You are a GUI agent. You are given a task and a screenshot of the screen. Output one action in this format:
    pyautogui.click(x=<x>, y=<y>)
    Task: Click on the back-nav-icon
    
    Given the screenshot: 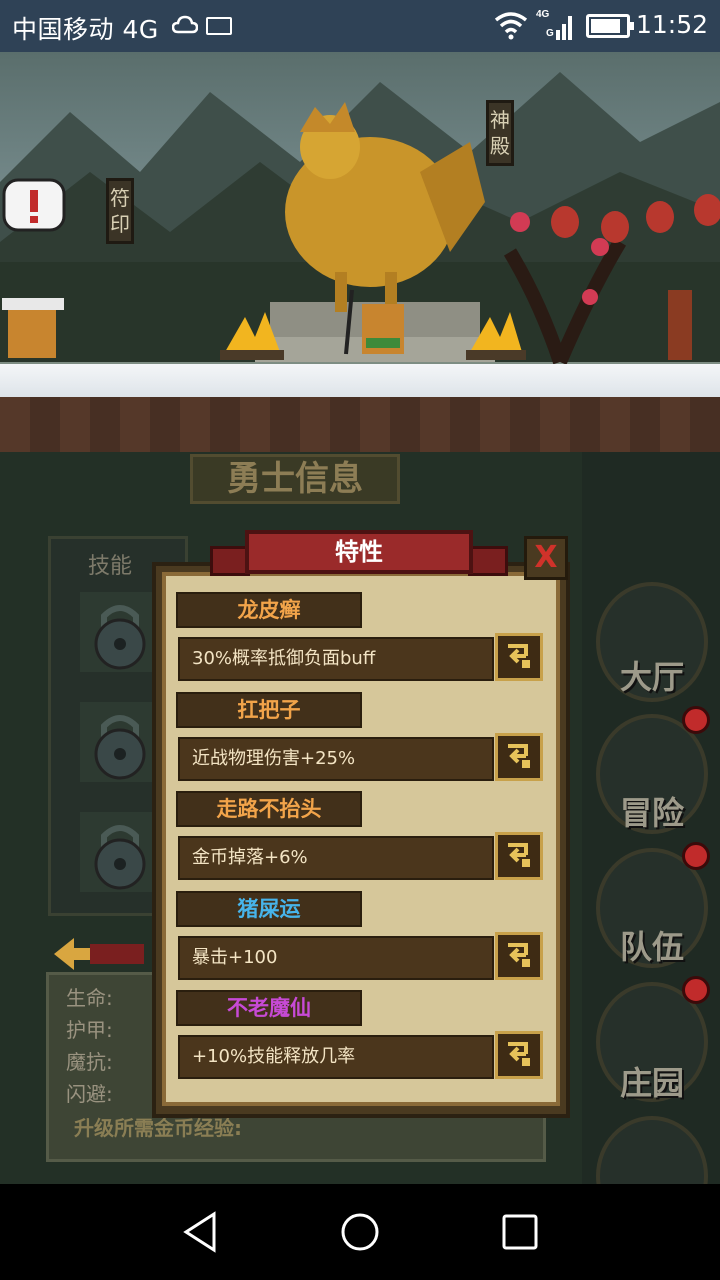 What is the action you would take?
    pyautogui.click(x=202, y=1232)
    